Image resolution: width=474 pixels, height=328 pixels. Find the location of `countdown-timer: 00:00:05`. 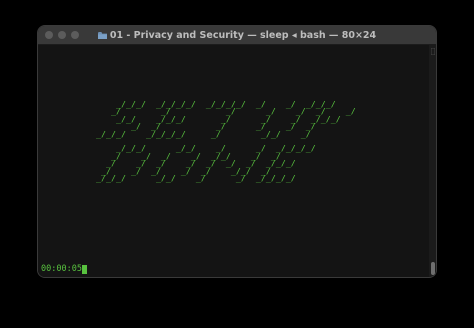

countdown-timer: 00:00:05 is located at coordinates (61, 269).